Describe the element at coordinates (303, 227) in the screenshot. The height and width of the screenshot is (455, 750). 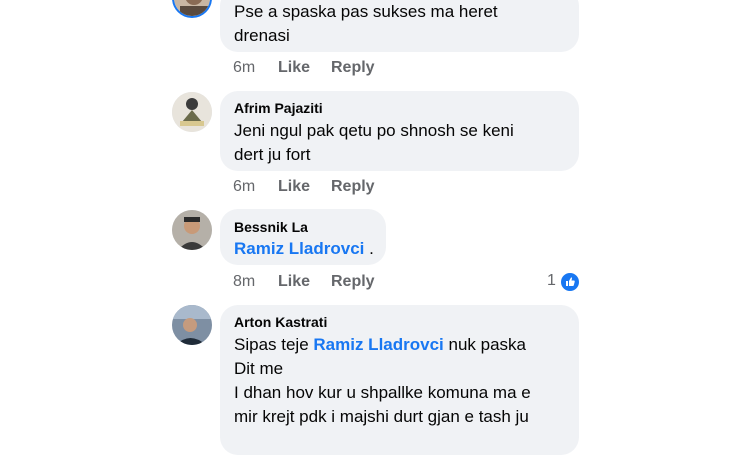
I see `comment-author: Bessnik La` at that location.